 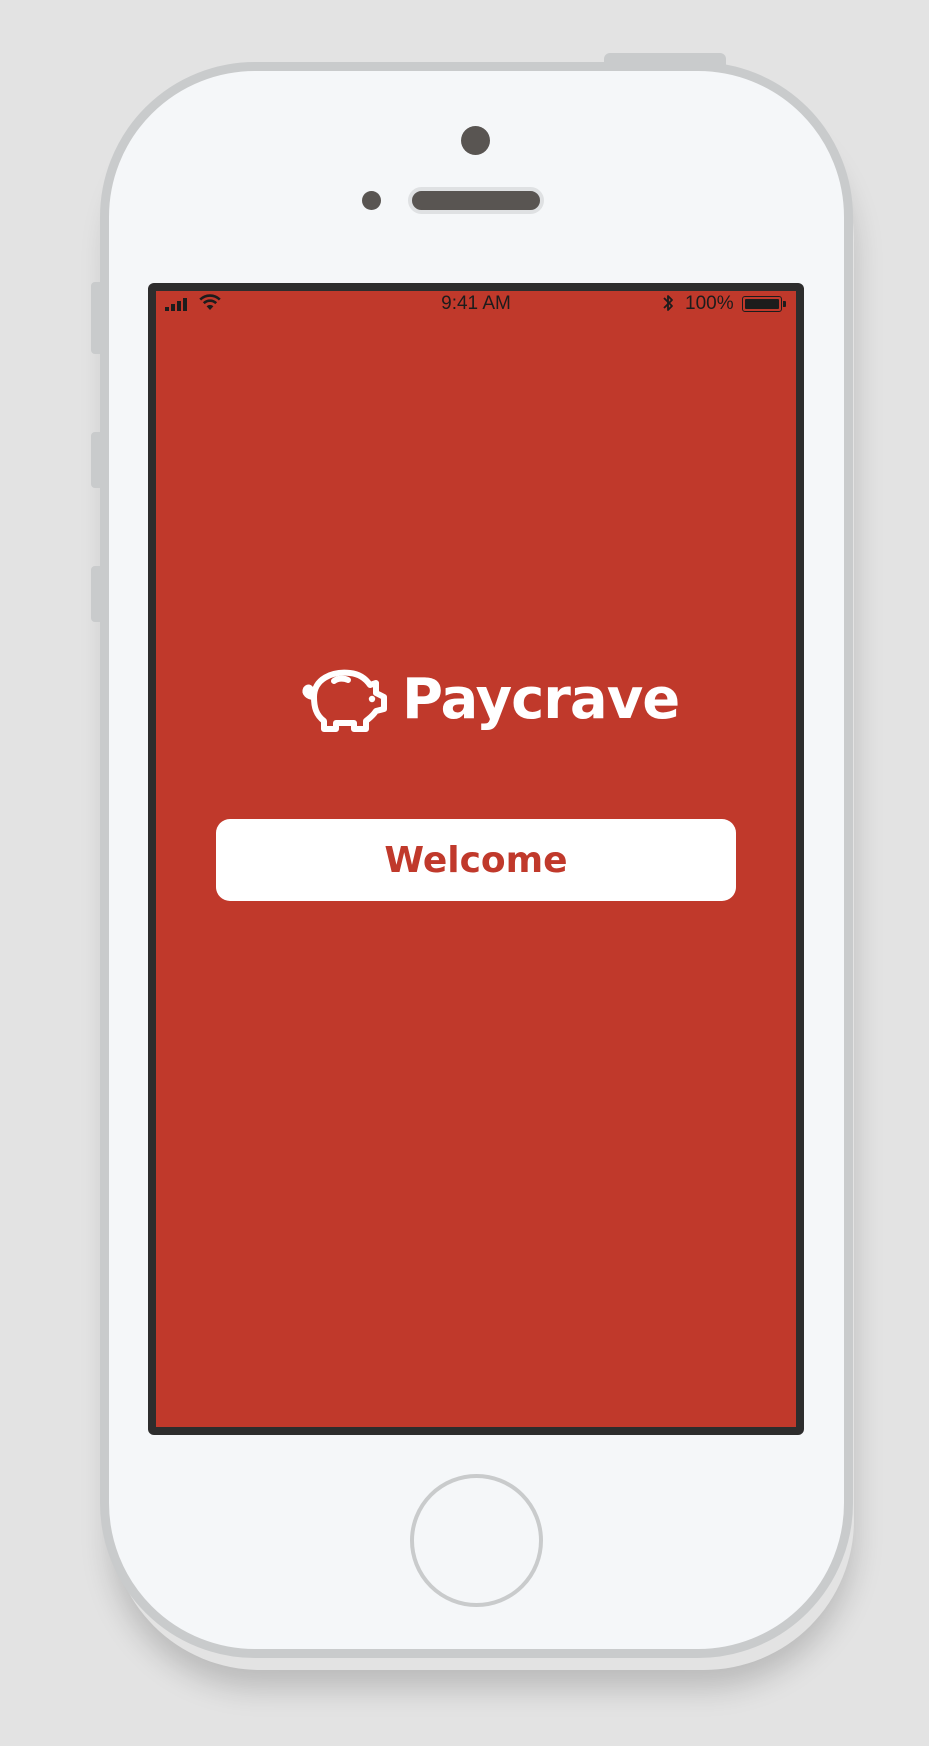 I want to click on welcome-button: Welcome, so click(x=476, y=860).